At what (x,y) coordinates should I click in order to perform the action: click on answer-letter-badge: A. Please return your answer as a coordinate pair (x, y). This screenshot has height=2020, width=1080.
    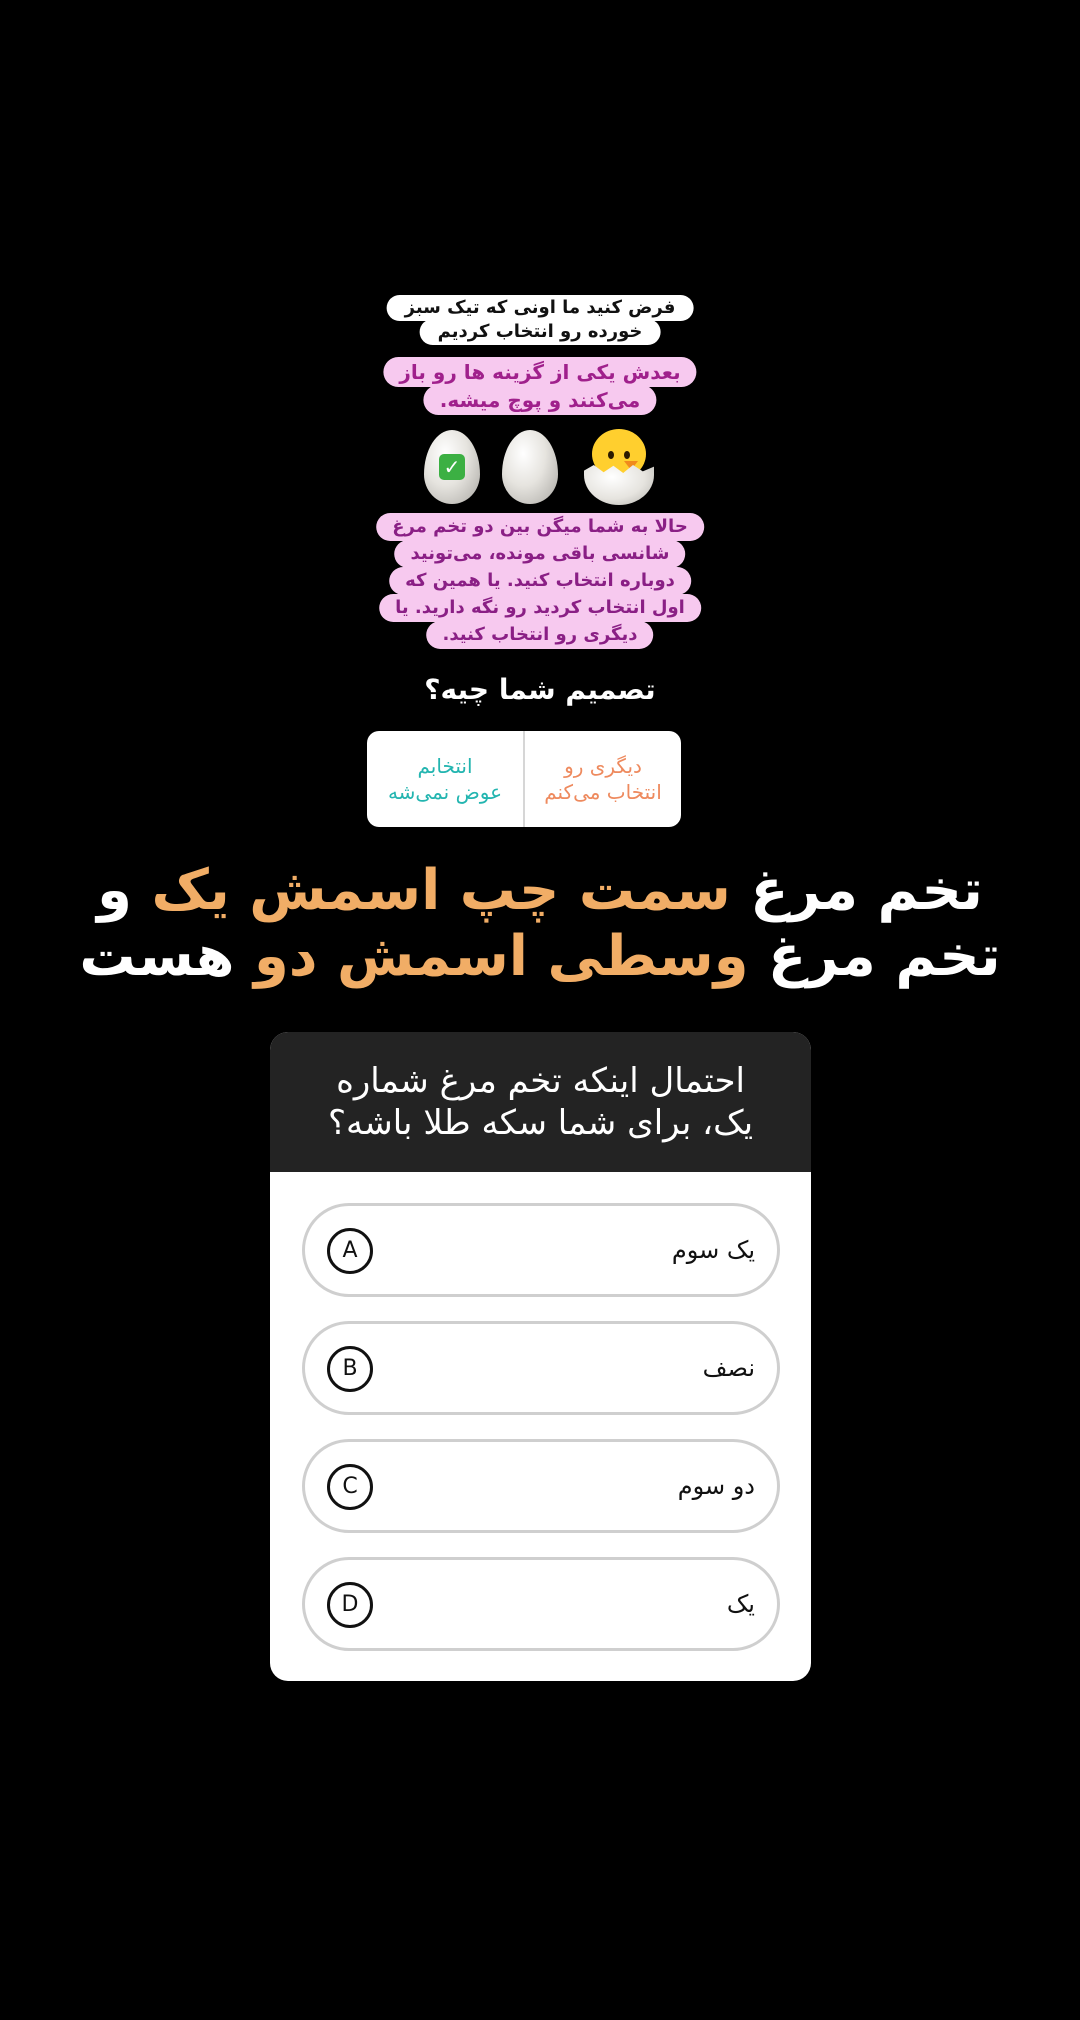
    Looking at the image, I should click on (350, 1251).